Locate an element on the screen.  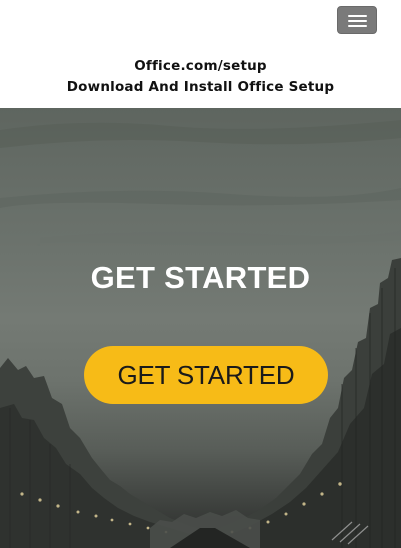
site-subtitle: Download And Install Office Setup is located at coordinates (200, 87).